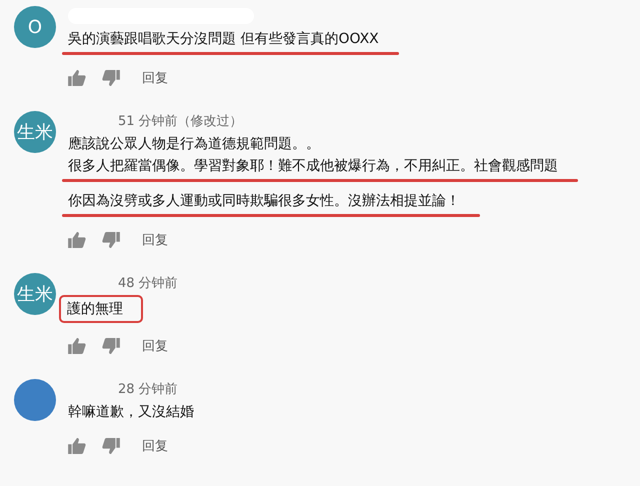 This screenshot has height=486, width=640. Describe the element at coordinates (223, 39) in the screenshot. I see `comment-text: 吳的演藝跟唱歌天分沒問題 但有些發言真的OOXX` at that location.